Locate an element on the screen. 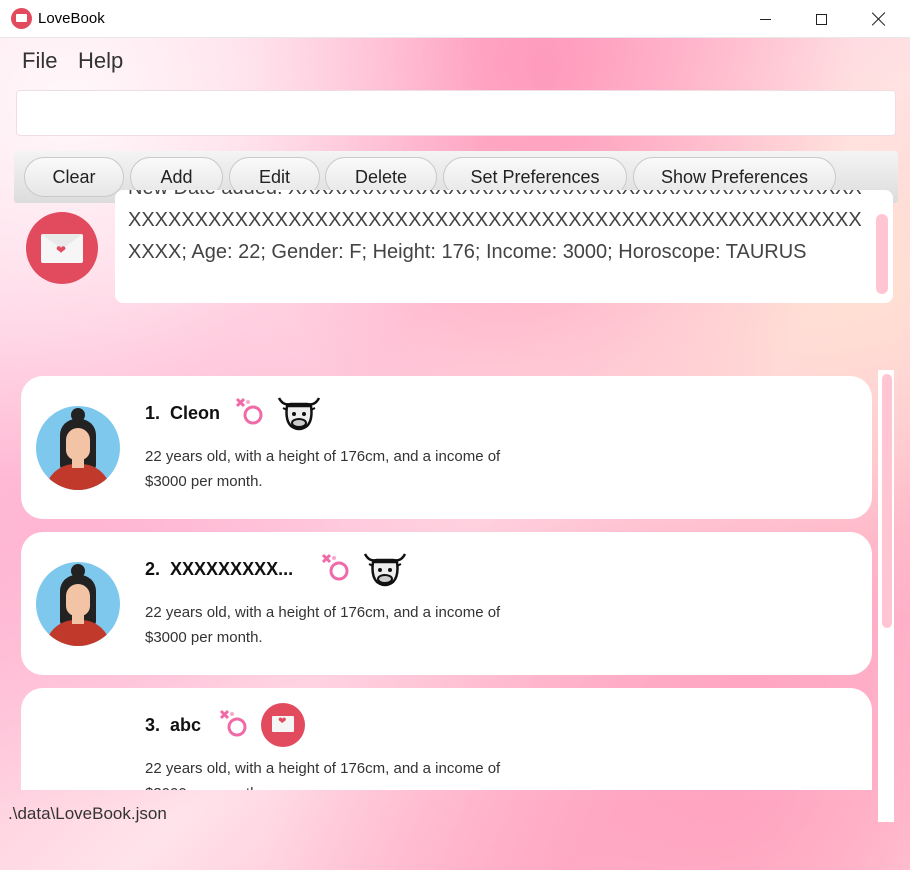 The width and height of the screenshot is (910, 870). window-title: LoveBook is located at coordinates (71, 18).